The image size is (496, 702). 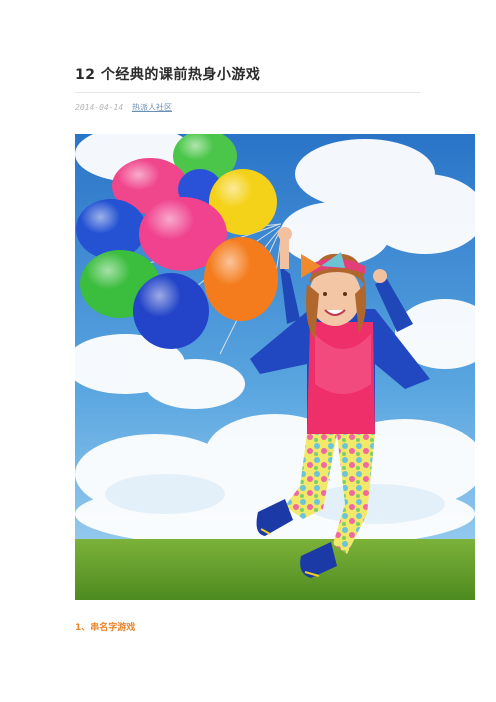 What do you see at coordinates (247, 92) in the screenshot?
I see `title-divider` at bounding box center [247, 92].